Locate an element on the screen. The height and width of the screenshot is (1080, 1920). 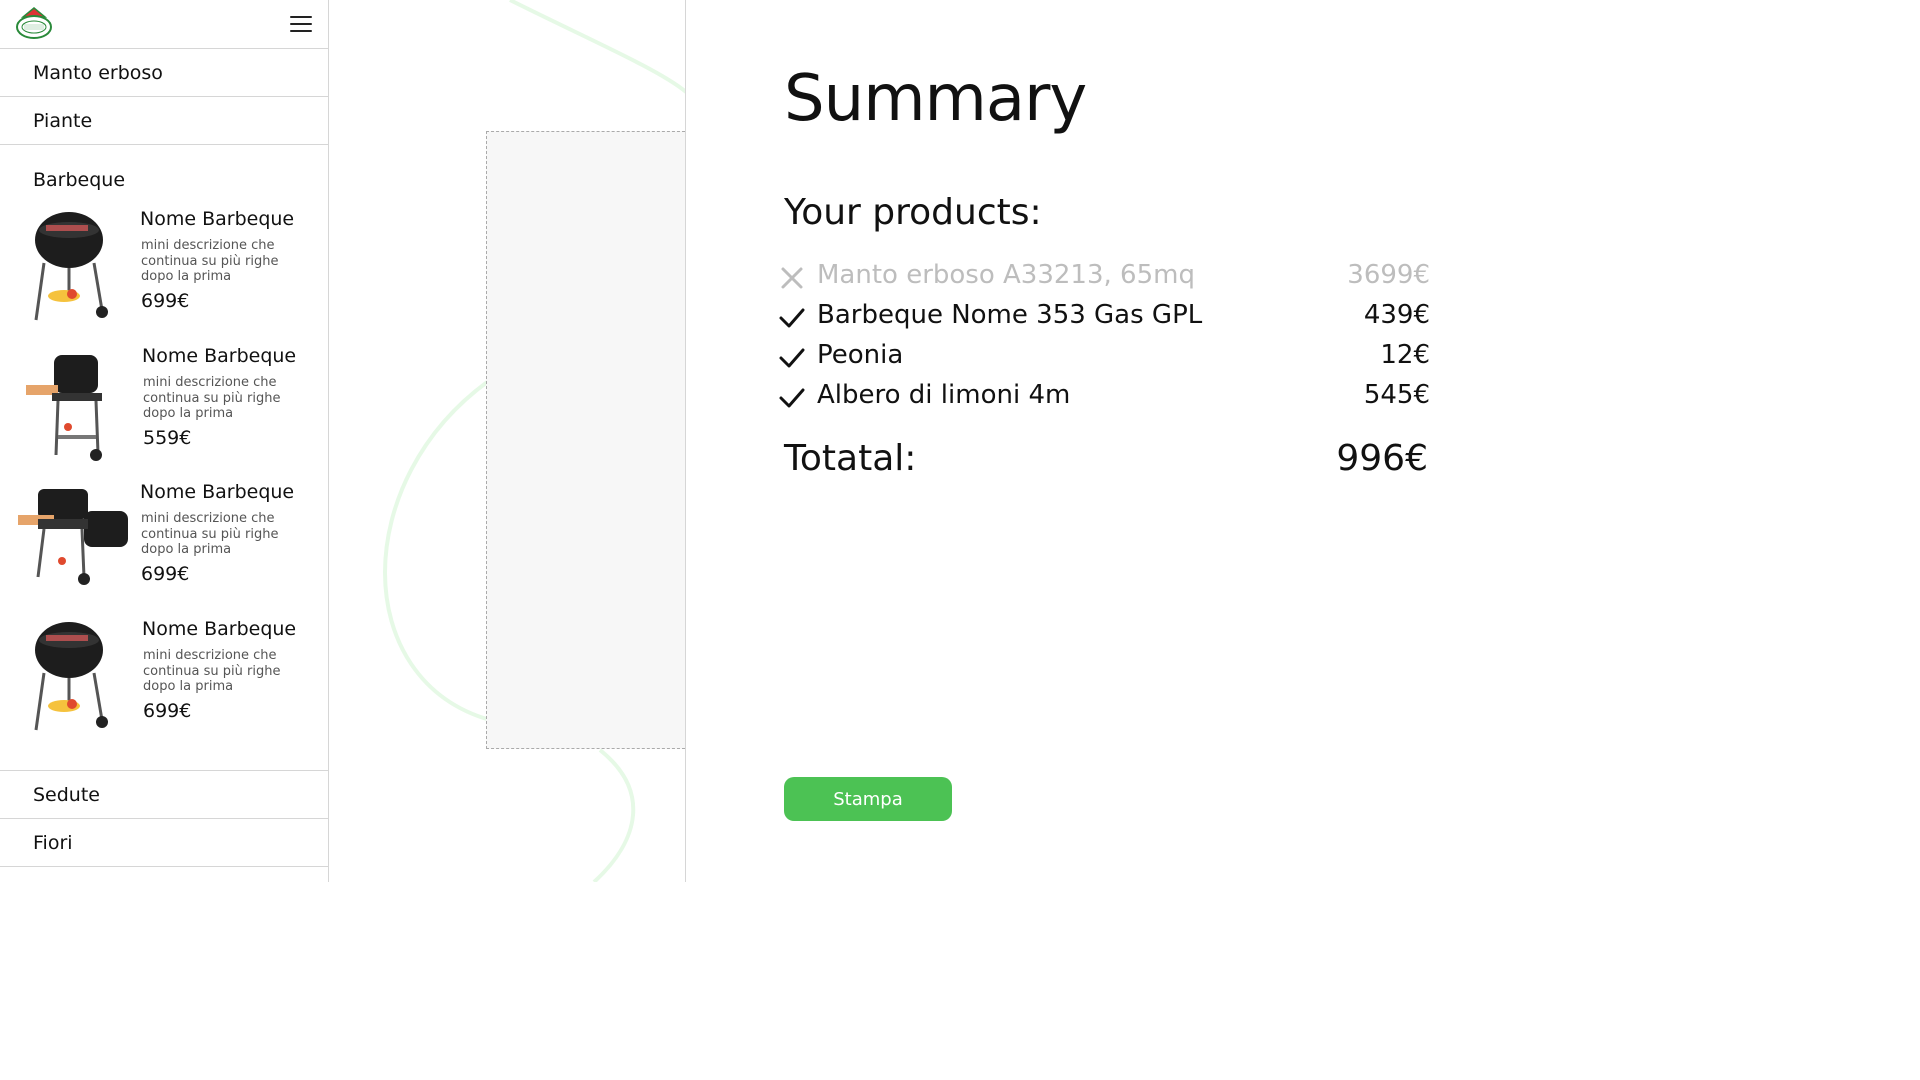
total-label: Totatal: is located at coordinates (850, 458).